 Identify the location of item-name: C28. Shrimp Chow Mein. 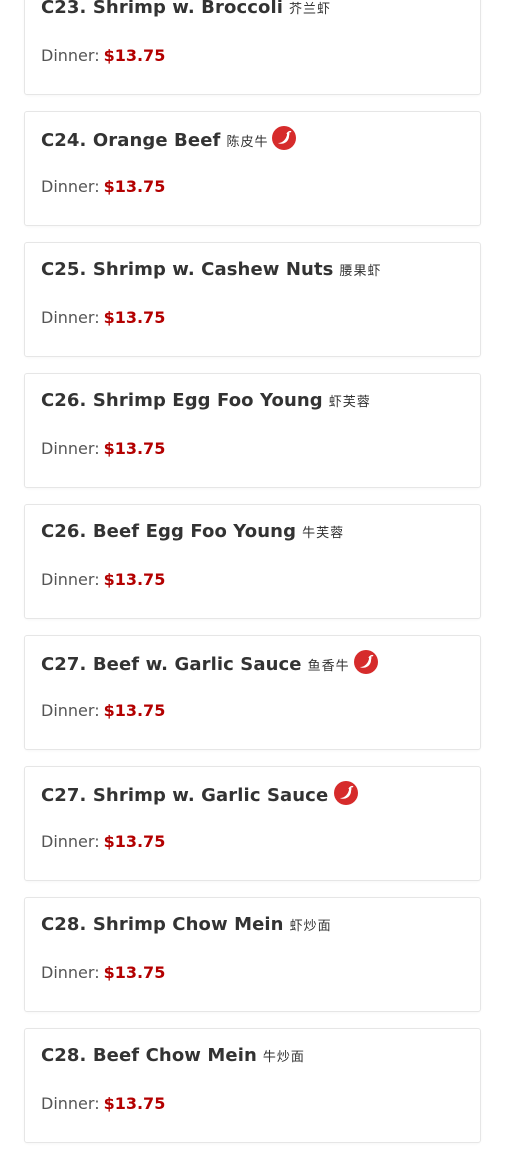
(162, 924).